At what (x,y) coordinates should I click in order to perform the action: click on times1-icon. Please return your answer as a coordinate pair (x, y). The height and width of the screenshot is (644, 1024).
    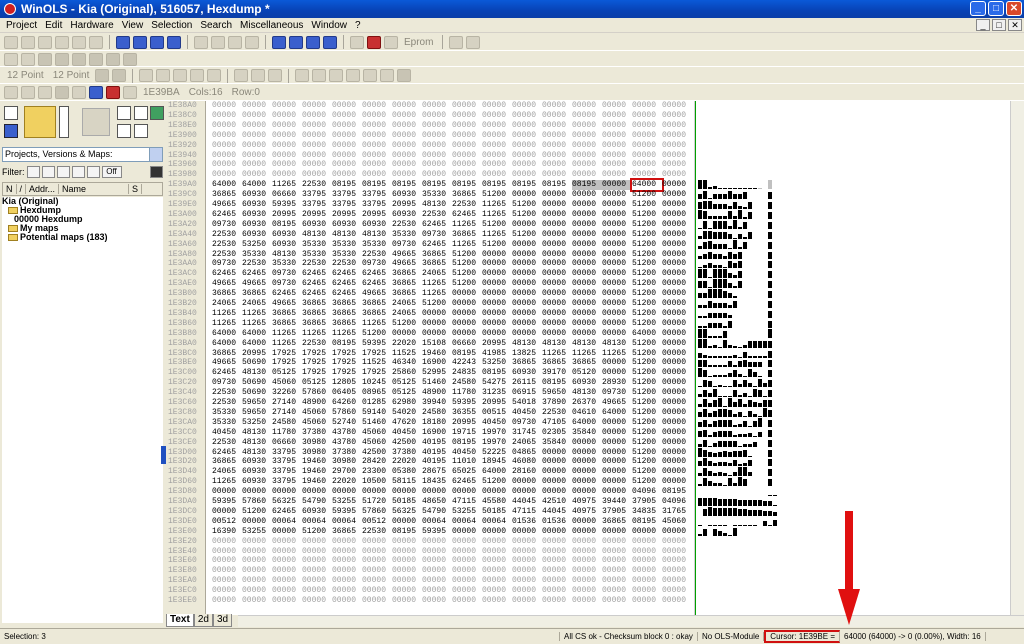
    Looking at the image, I should click on (370, 75).